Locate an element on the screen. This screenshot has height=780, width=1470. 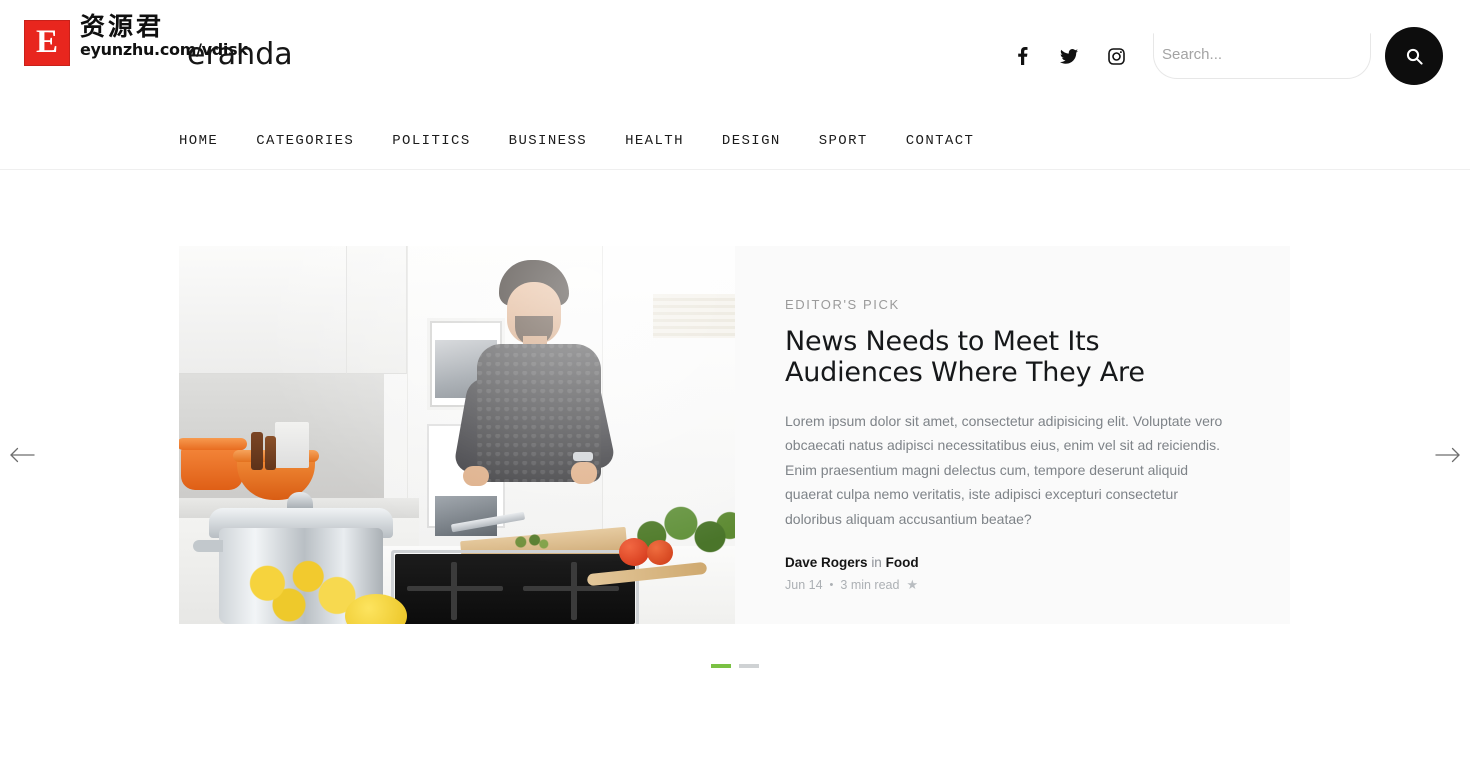
search-area is located at coordinates (1311, 56).